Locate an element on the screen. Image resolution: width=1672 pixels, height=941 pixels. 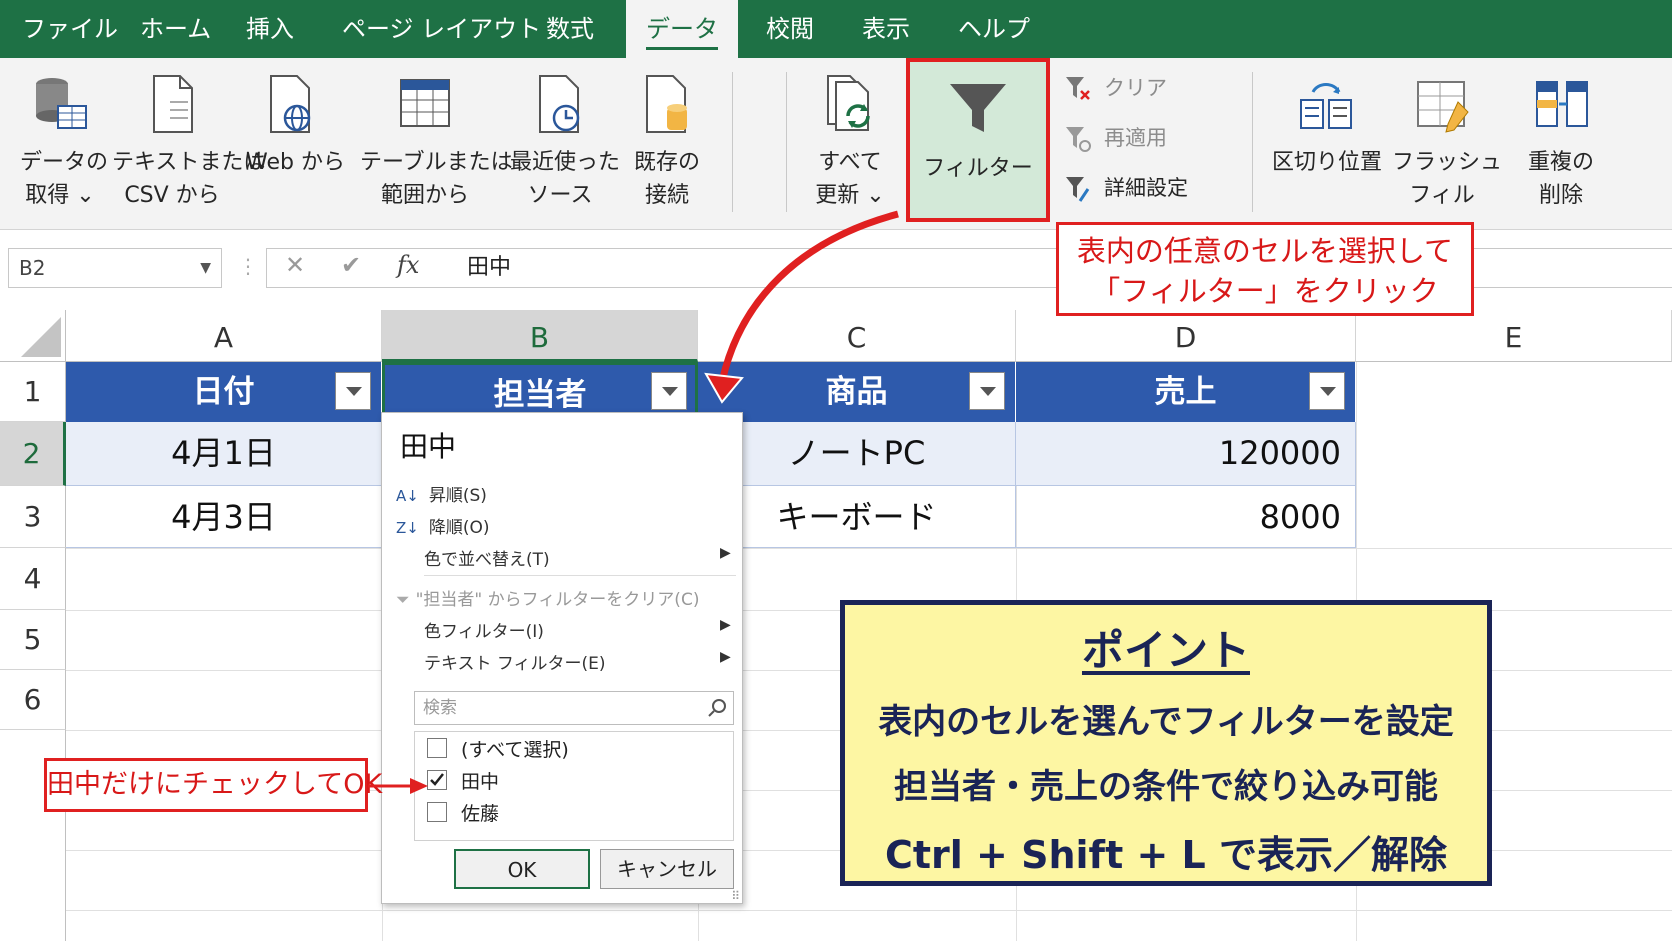
point-title: ポイント is located at coordinates (1165, 650).